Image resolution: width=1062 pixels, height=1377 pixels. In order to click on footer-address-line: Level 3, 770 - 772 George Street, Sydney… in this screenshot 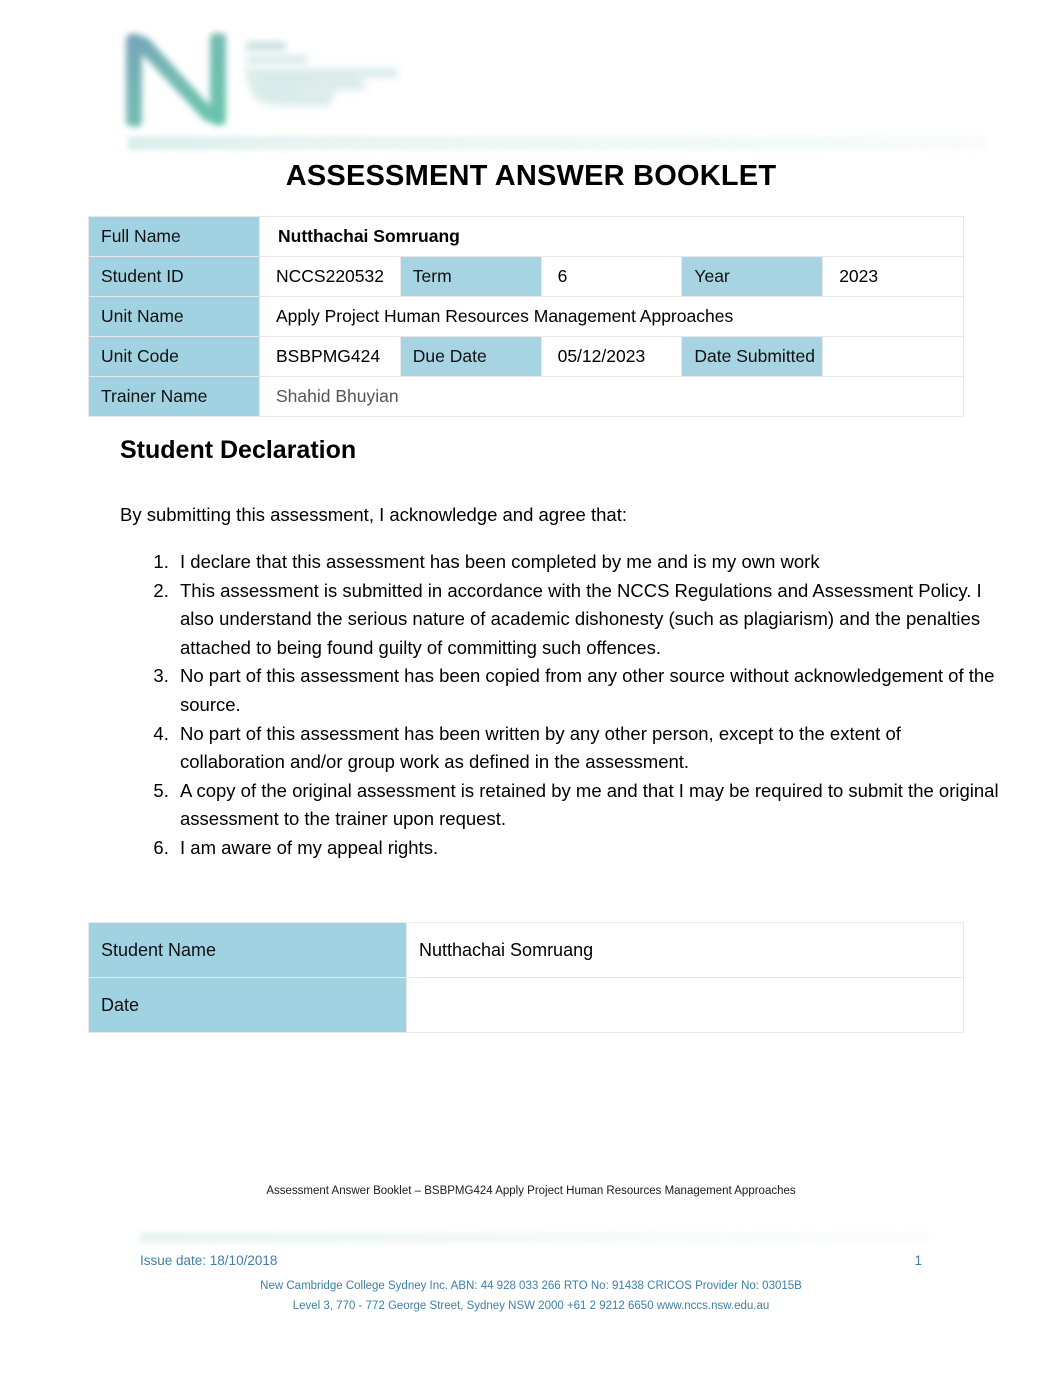, I will do `click(531, 1306)`.